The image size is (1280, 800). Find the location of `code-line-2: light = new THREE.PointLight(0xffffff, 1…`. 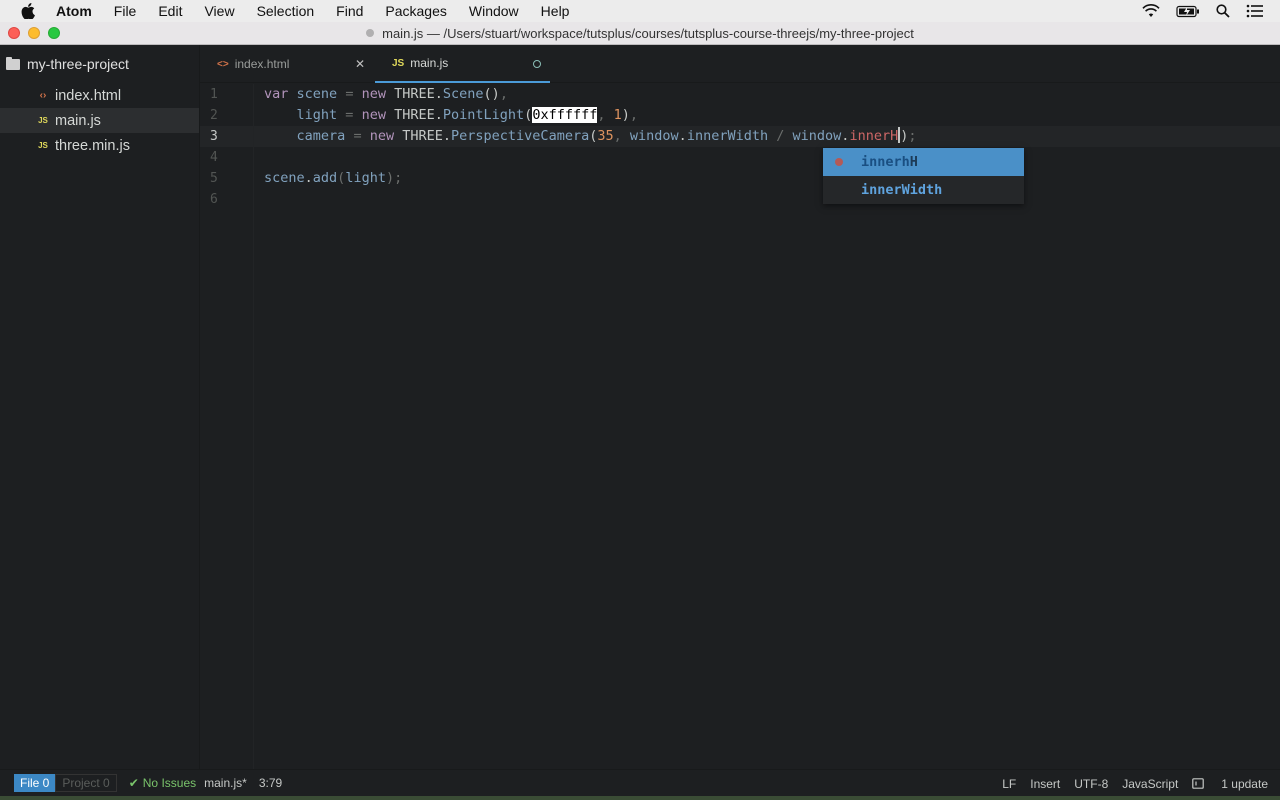

code-line-2: light = new THREE.PointLight(0xffffff, 1… is located at coordinates (467, 115).